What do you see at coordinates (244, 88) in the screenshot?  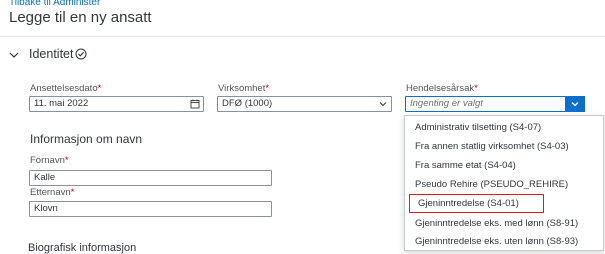 I see `company-label: Virksomhet*` at bounding box center [244, 88].